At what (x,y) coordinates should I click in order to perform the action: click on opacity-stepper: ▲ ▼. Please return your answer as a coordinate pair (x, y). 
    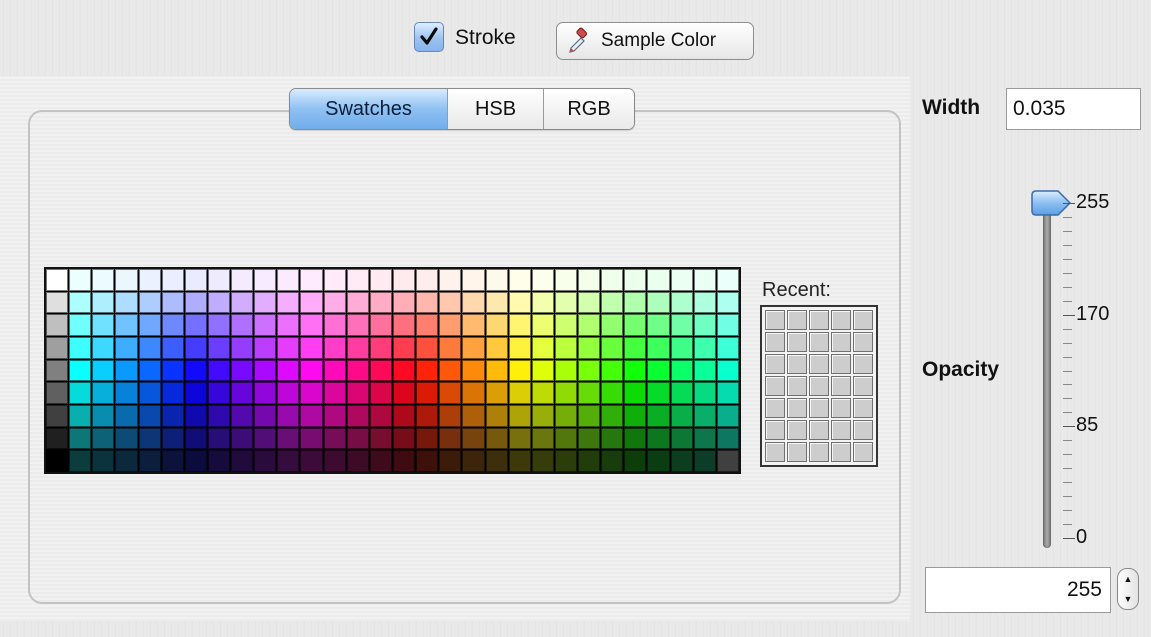
    Looking at the image, I should click on (1128, 589).